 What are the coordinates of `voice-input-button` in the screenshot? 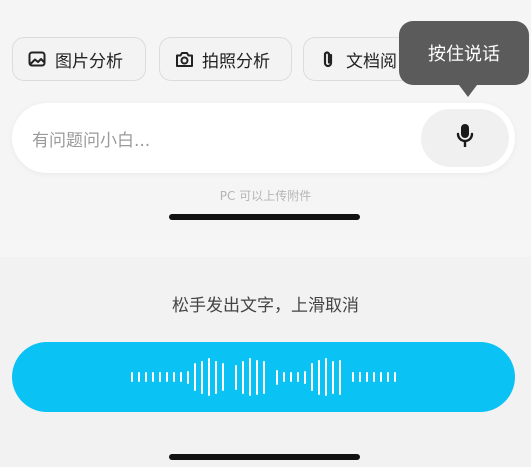 It's located at (465, 138).